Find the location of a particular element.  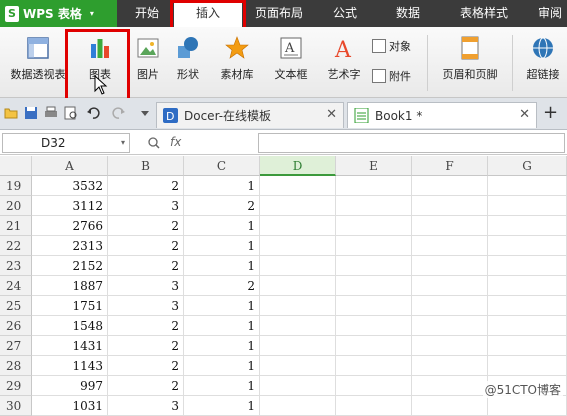

object-button: 对象 is located at coordinates (391, 46).